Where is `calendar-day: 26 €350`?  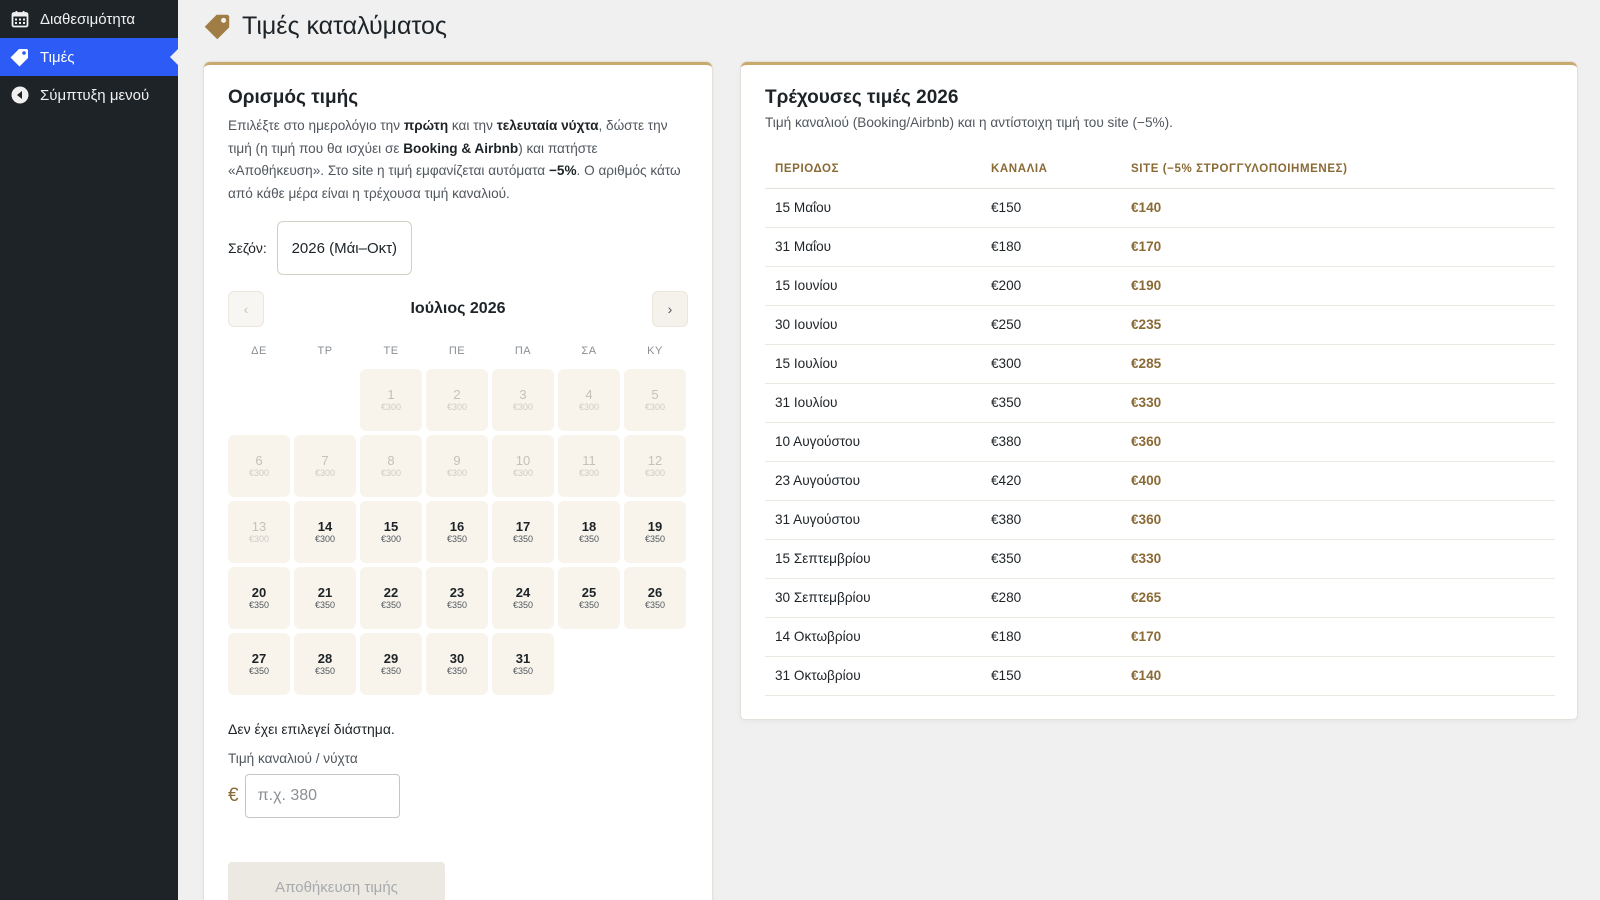
calendar-day: 26 €350 is located at coordinates (655, 598).